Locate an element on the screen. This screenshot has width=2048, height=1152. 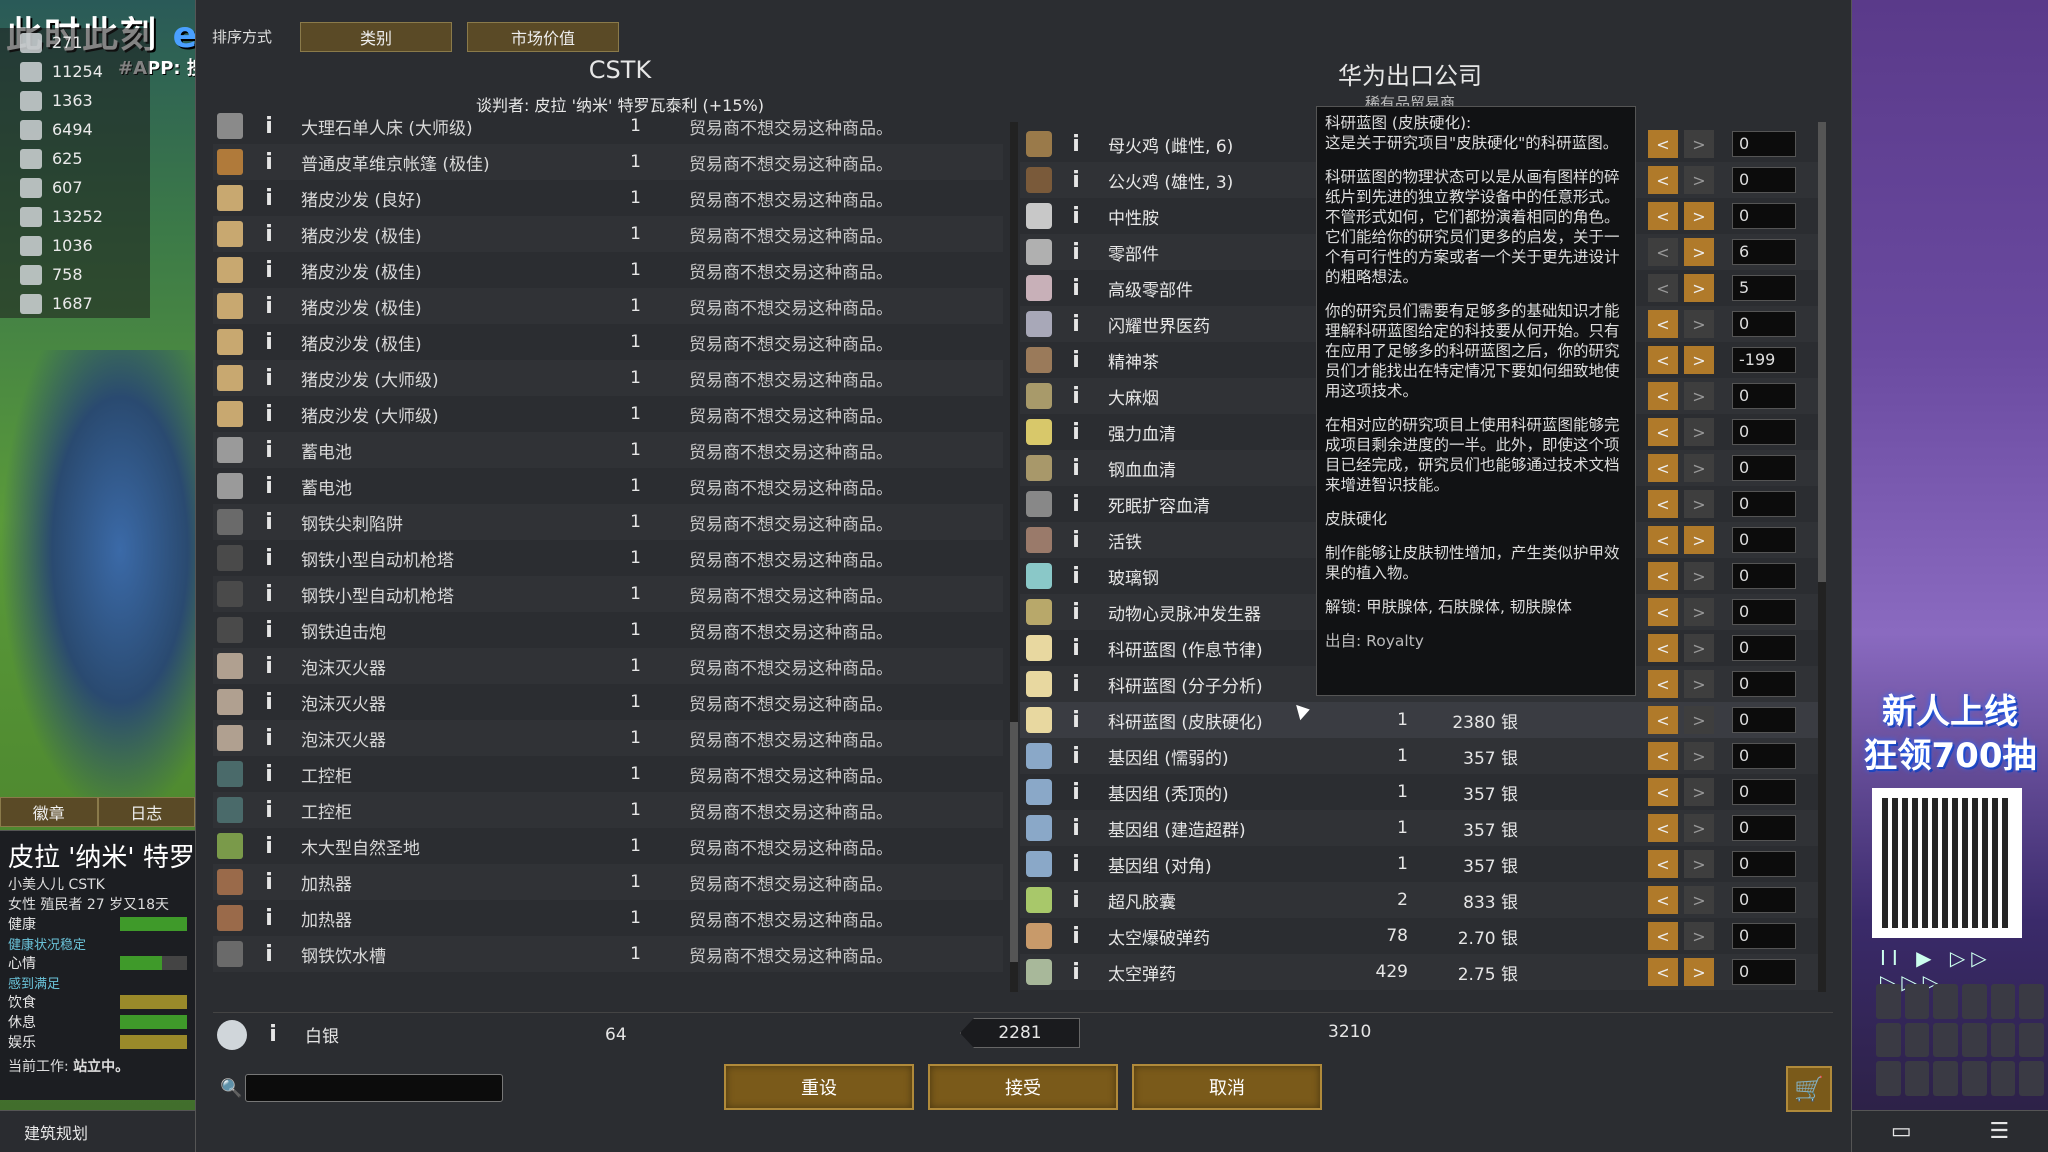
trader-item-row: i 太空爆破弹药 78 2.70 银 < >0 is located at coordinates (1420, 936).